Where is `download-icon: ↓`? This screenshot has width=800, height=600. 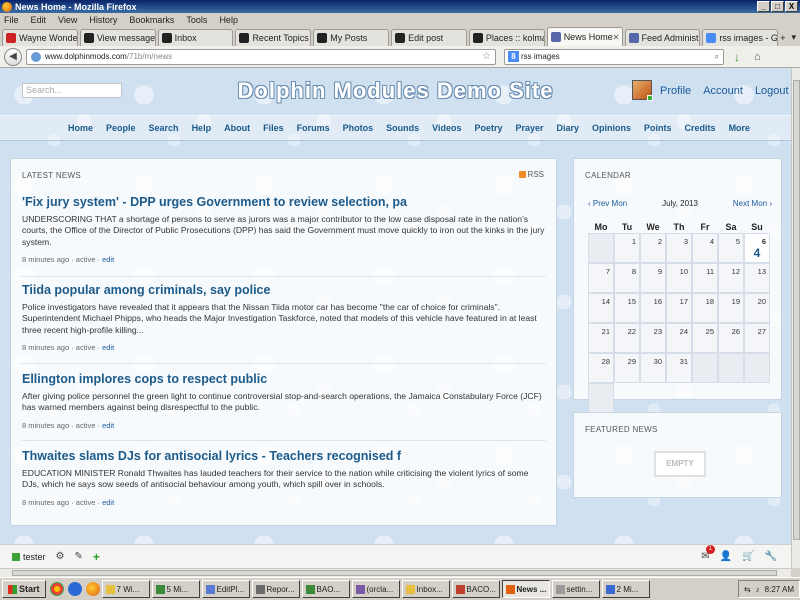
download-icon: ↓ is located at coordinates (737, 57).